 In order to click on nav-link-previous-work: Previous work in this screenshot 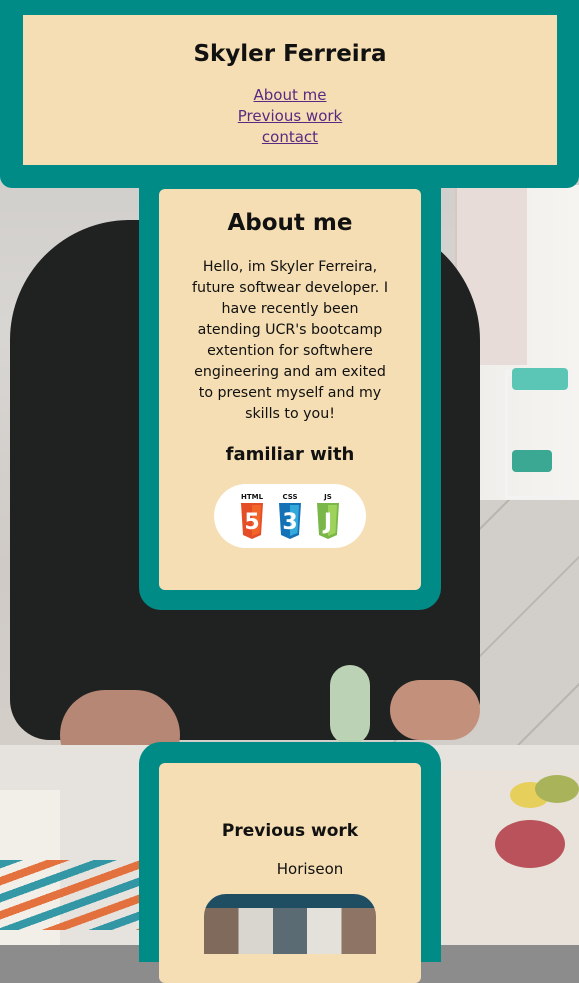, I will do `click(290, 116)`.